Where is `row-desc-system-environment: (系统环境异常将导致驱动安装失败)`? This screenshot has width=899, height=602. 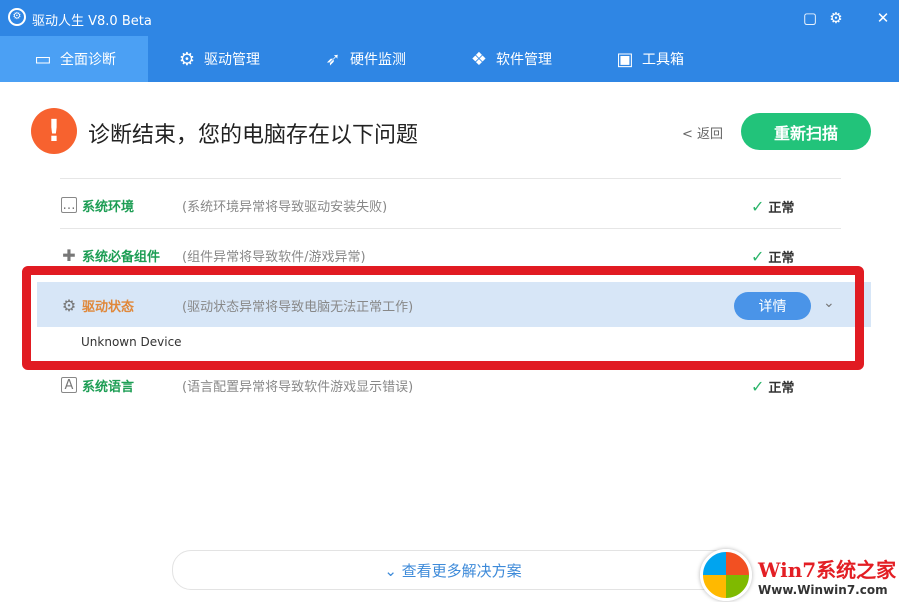 row-desc-system-environment: (系统环境异常将导致驱动安装失败) is located at coordinates (285, 207).